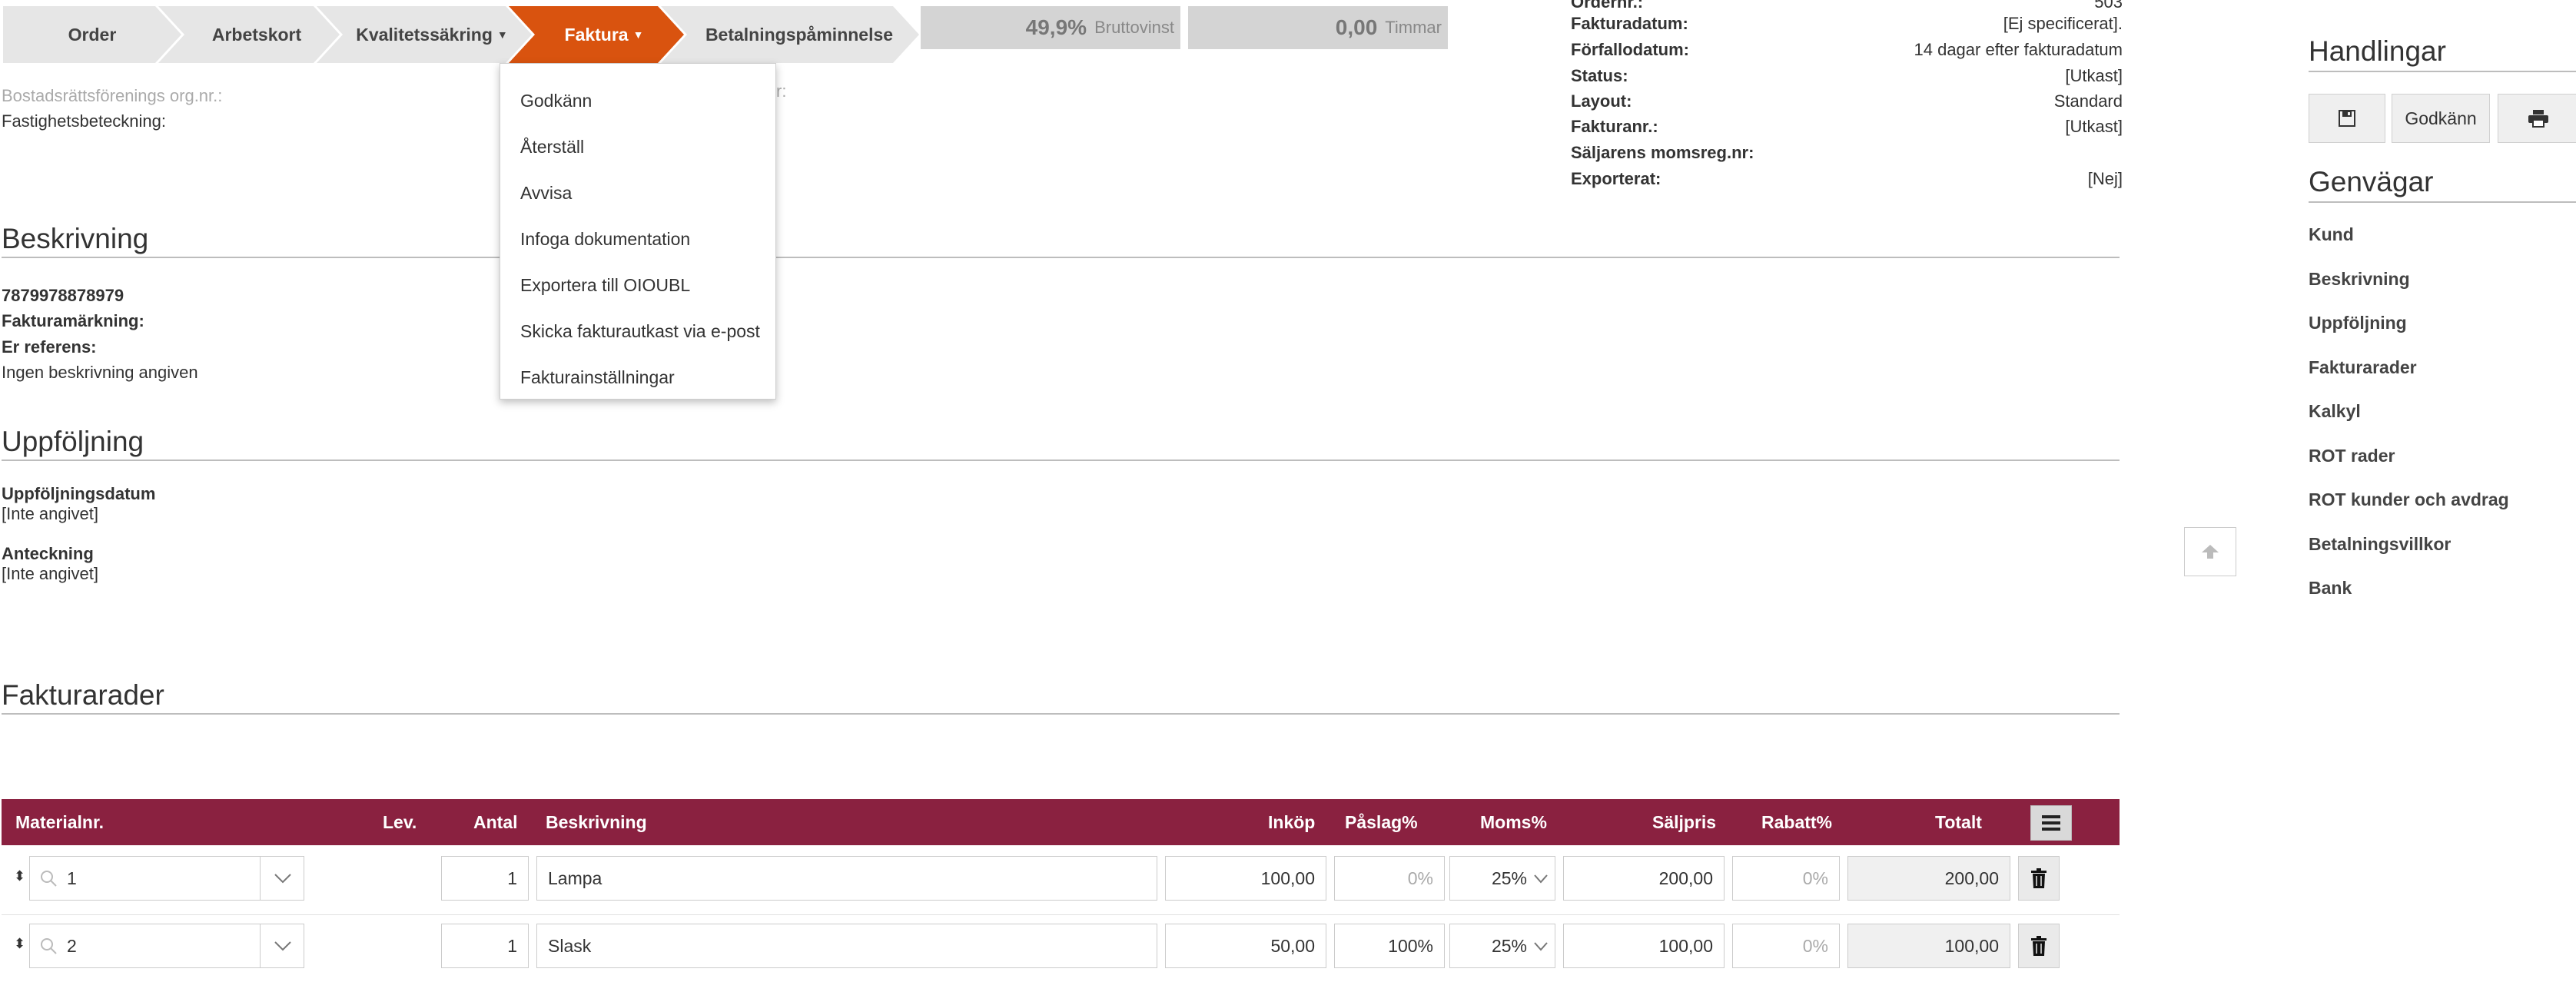  Describe the element at coordinates (2409, 499) in the screenshot. I see `shortcut-rot-kunder: ROT kunder och avdrag` at that location.